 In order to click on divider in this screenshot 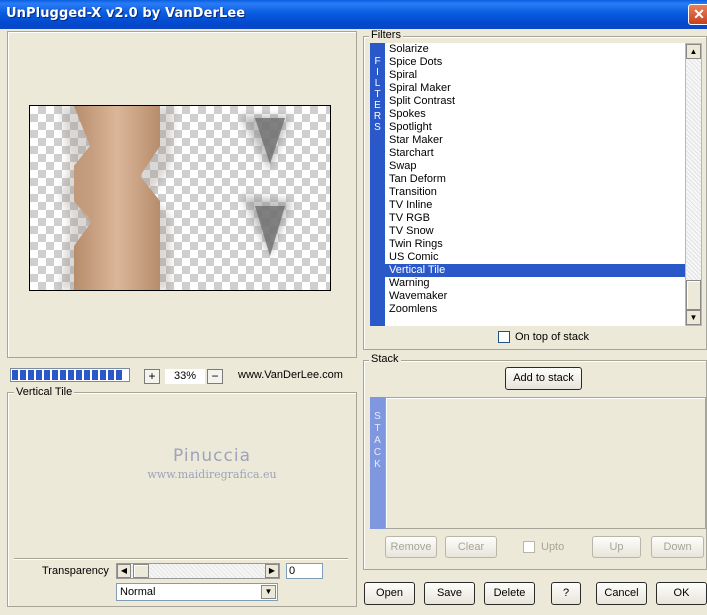, I will do `click(181, 559)`.